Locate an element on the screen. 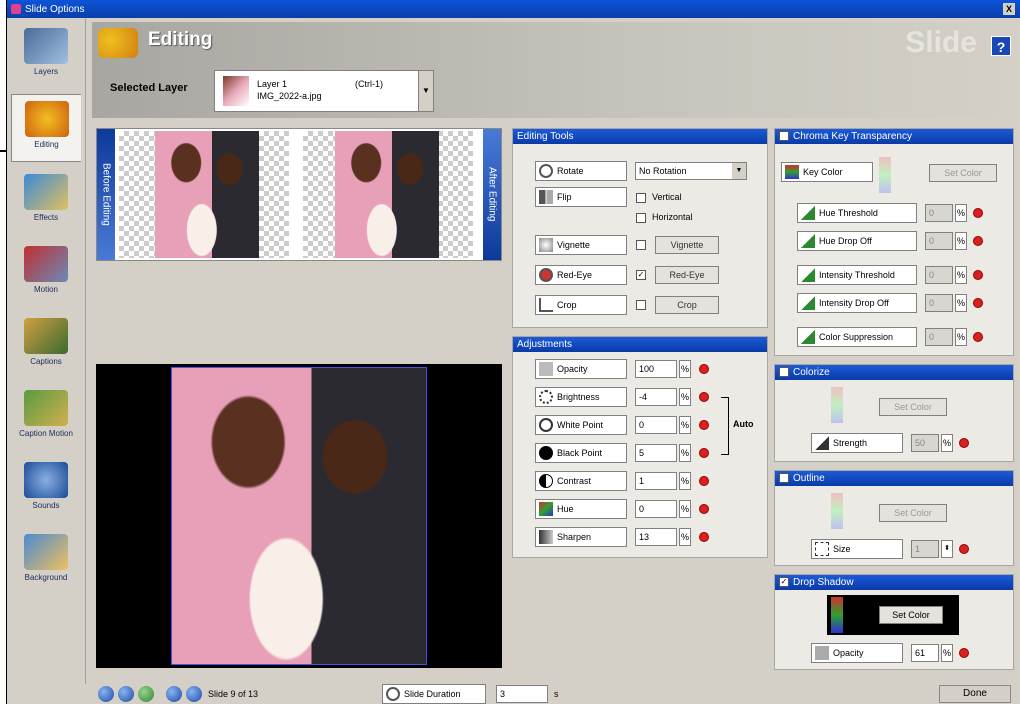  shadow-opacity-button: Opacity is located at coordinates (857, 653).